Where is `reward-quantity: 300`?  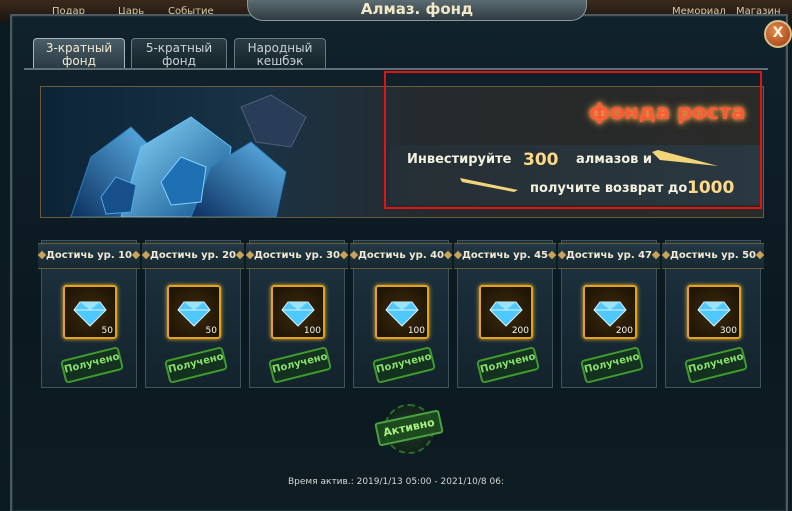
reward-quantity: 300 is located at coordinates (728, 331).